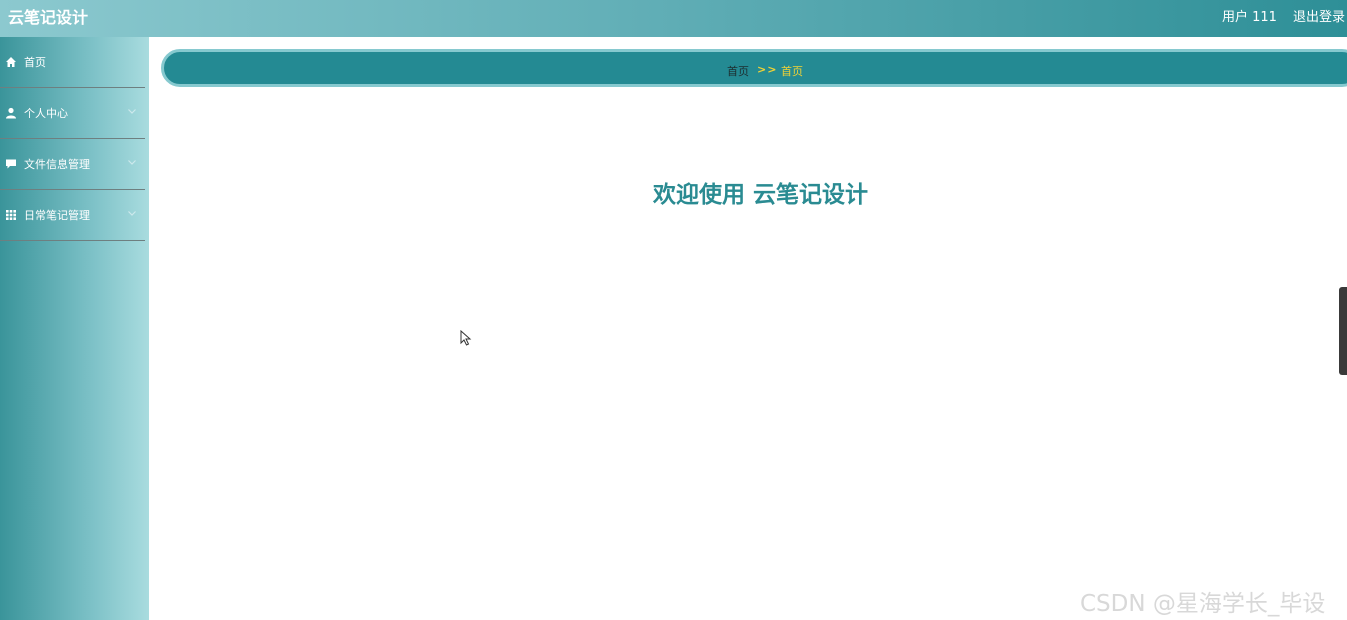 Image resolution: width=1347 pixels, height=620 pixels. What do you see at coordinates (11, 164) in the screenshot?
I see `chat-icon` at bounding box center [11, 164].